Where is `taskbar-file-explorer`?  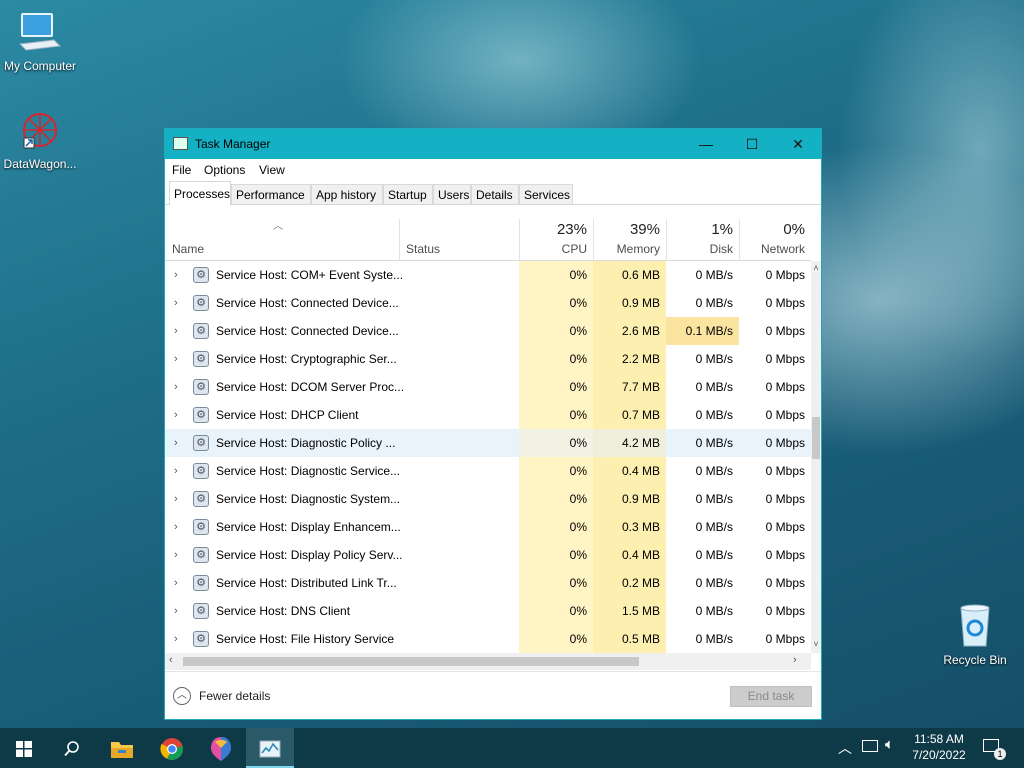
taskbar-file-explorer is located at coordinates (122, 748).